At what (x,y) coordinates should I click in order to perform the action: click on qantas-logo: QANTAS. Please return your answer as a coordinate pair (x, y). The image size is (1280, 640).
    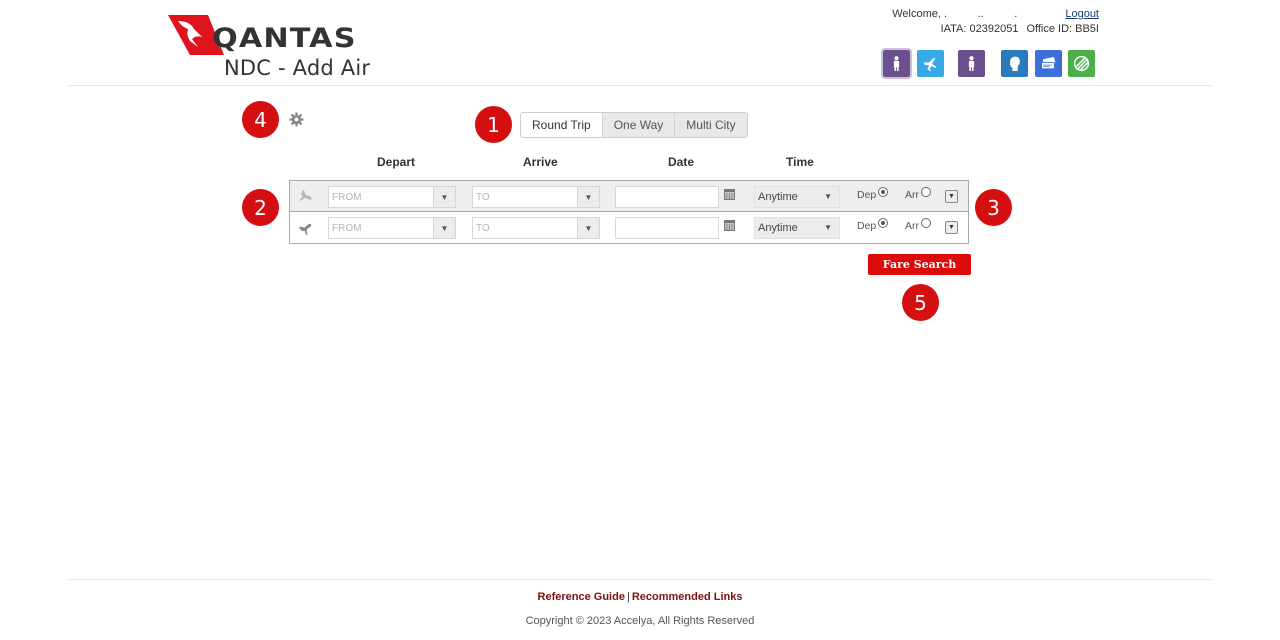
    Looking at the image, I should click on (268, 35).